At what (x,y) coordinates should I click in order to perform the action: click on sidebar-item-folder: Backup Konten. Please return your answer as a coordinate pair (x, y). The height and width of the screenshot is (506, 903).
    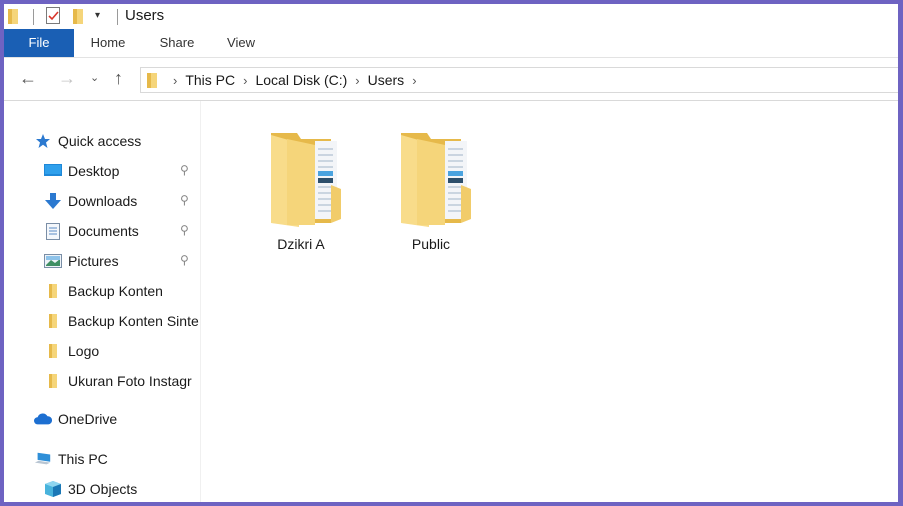
    Looking at the image, I should click on (122, 291).